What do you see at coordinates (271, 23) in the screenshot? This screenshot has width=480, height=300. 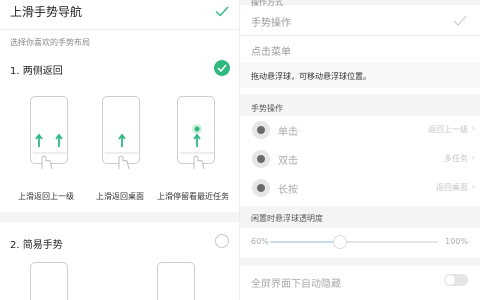 I see `gesture-operation-label: 手势操作` at bounding box center [271, 23].